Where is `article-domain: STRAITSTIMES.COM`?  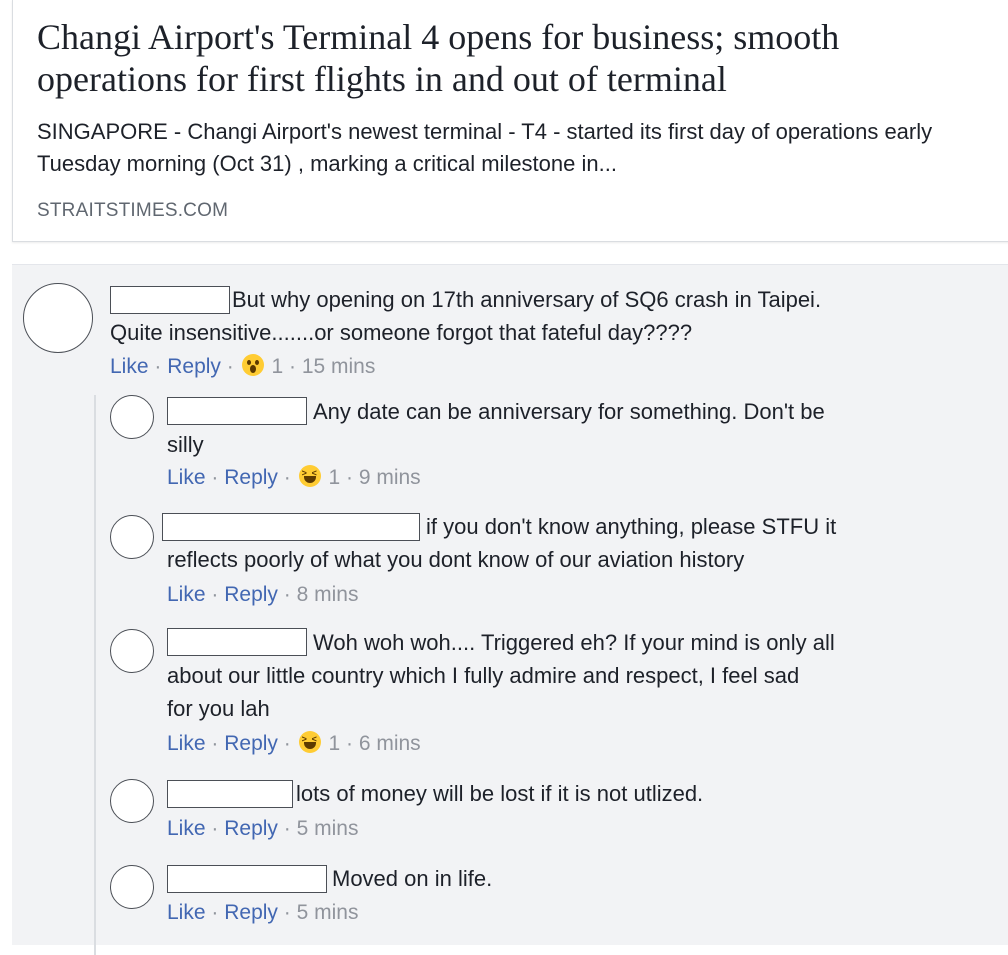 article-domain: STRAITSTIMES.COM is located at coordinates (133, 210).